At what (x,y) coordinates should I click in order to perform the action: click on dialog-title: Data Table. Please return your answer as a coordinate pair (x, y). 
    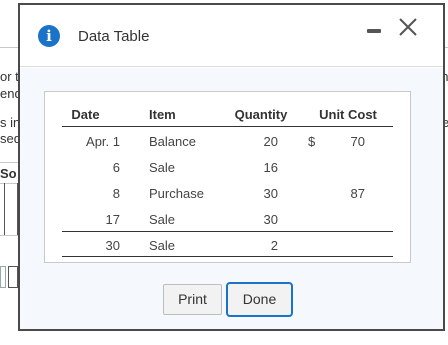
    Looking at the image, I should click on (114, 36).